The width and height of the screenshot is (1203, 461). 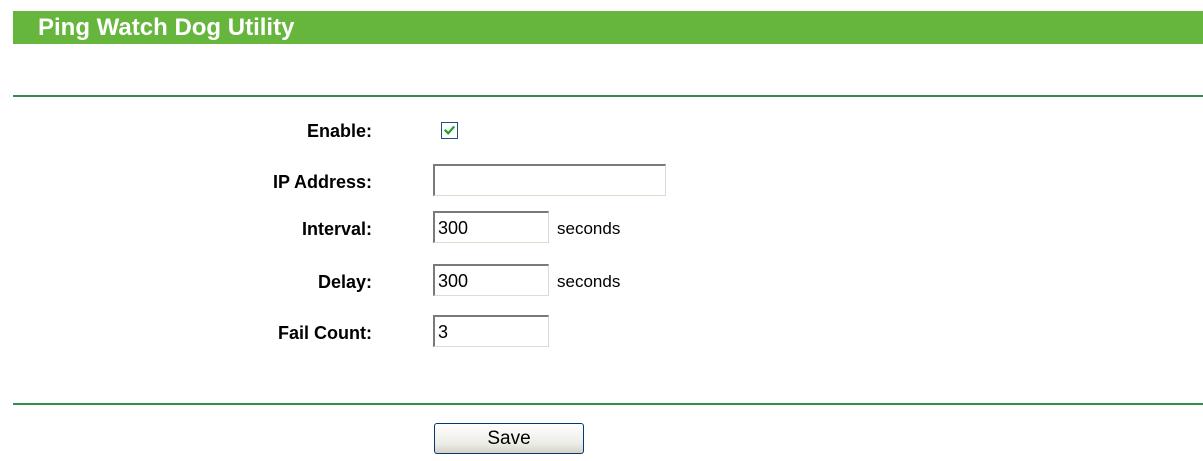 I want to click on enable-checkbox, so click(x=449, y=130).